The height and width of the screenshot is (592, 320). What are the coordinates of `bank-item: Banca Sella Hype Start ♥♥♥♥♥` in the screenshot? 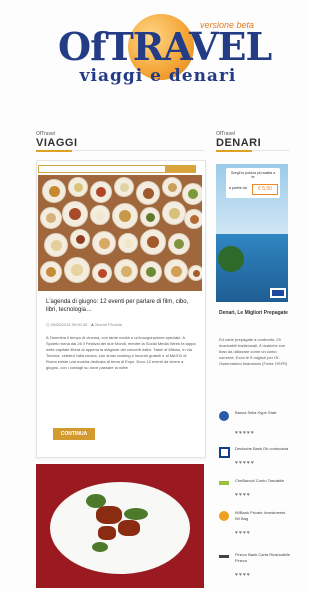 It's located at (255, 425).